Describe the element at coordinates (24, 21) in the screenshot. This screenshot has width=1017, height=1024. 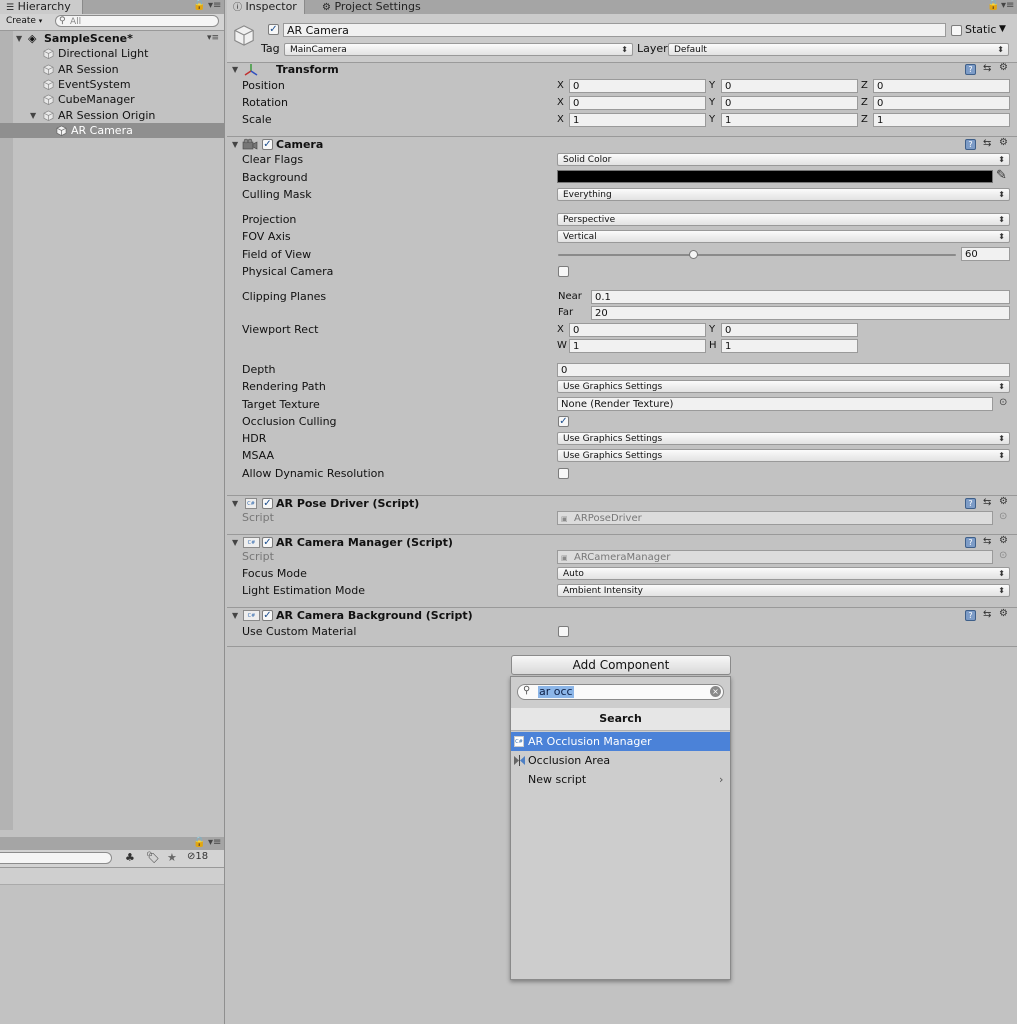
I see `create-button: Create ▾` at that location.